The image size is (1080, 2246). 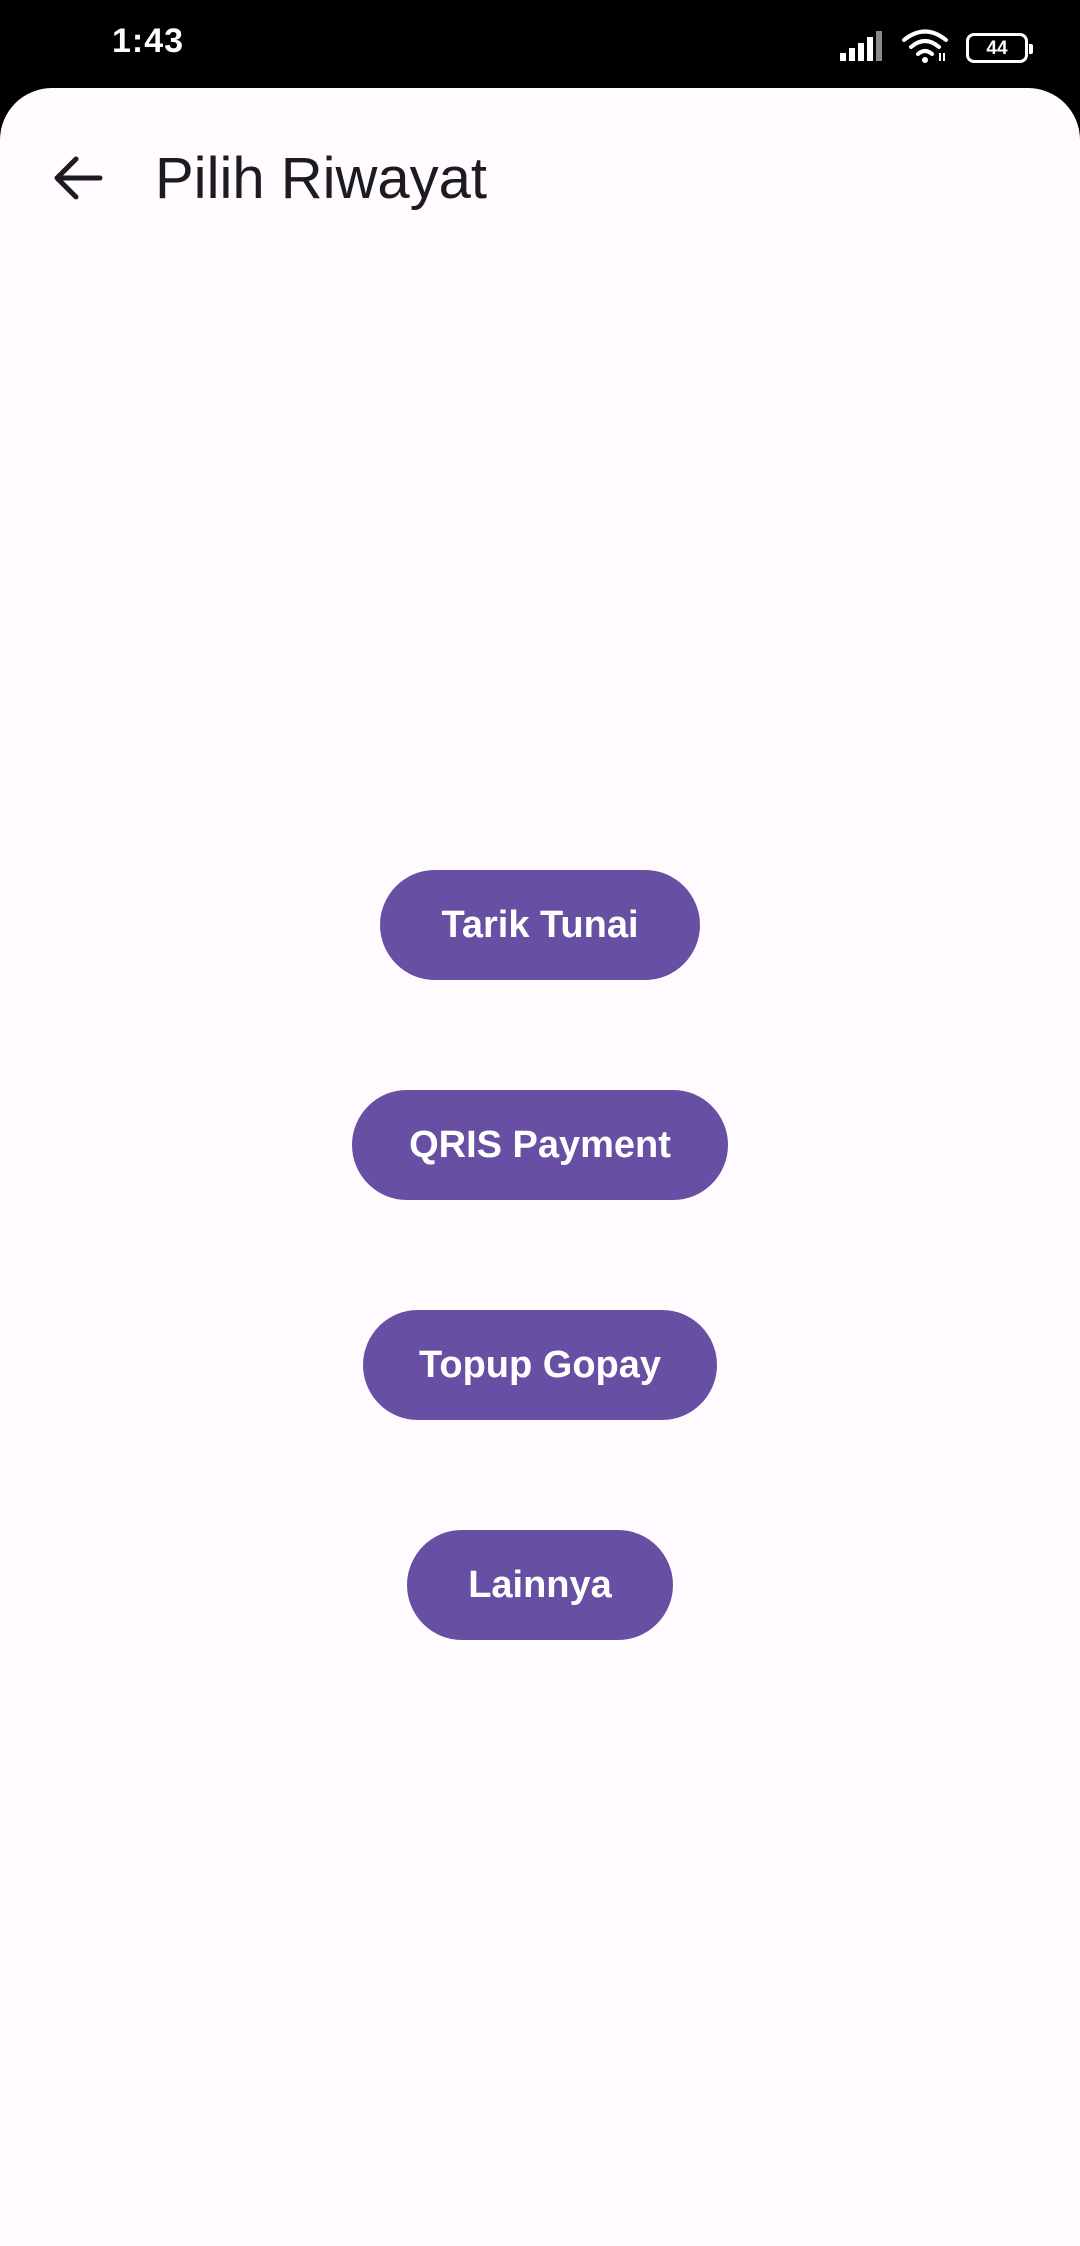 I want to click on arrow-left-icon, so click(x=78, y=180).